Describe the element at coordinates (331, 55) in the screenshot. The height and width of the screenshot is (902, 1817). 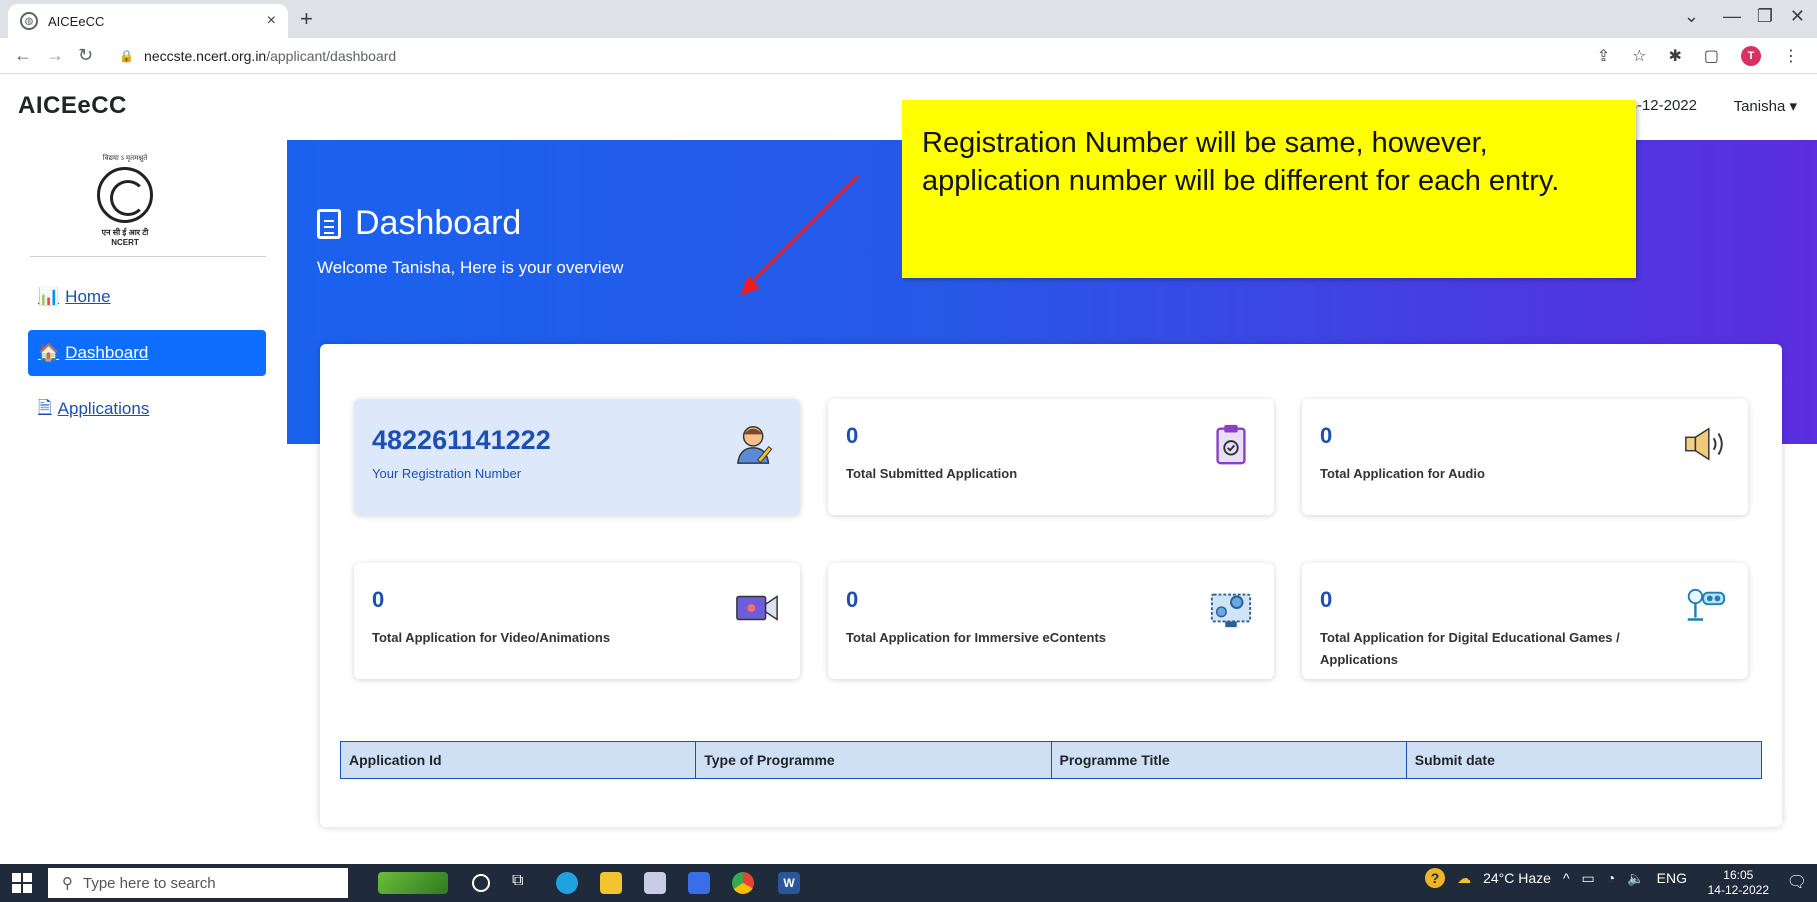
I see `url-path: /applicant/dashboard` at that location.